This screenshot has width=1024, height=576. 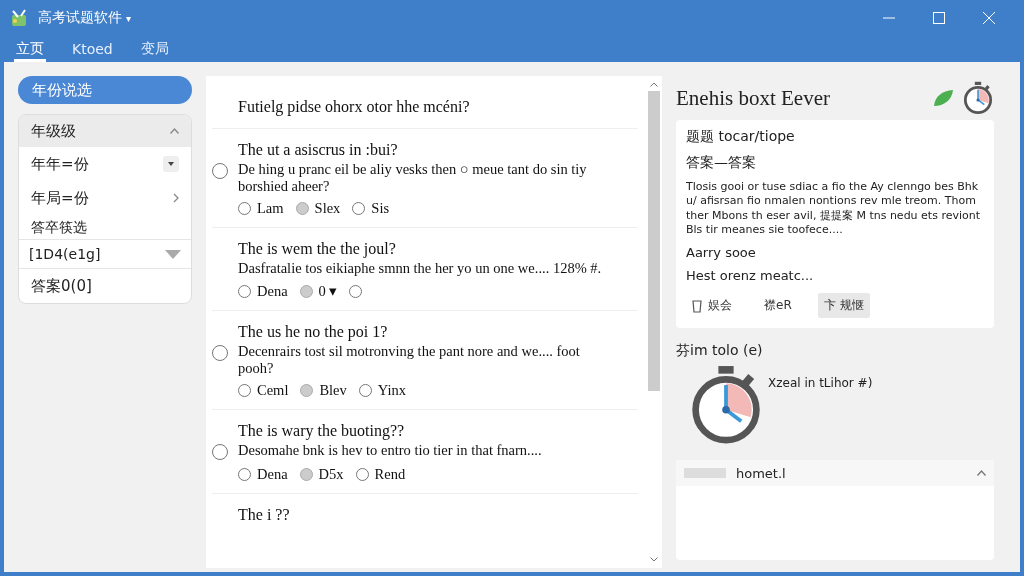 I want to click on question-title: The us he no the poi 1?, so click(x=313, y=332).